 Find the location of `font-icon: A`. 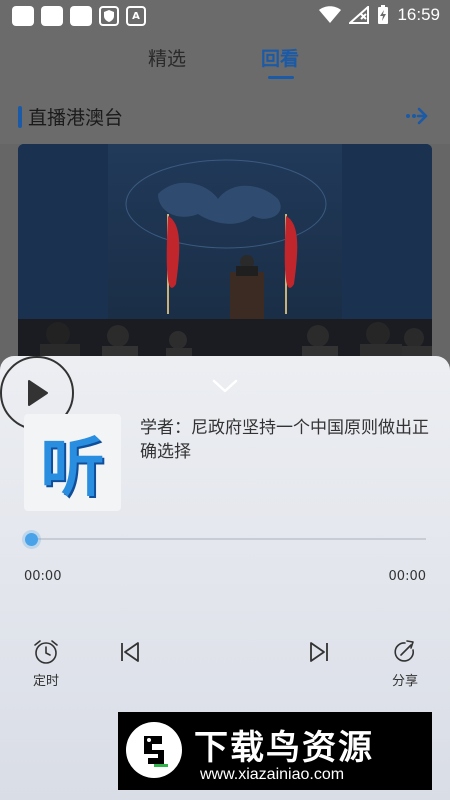

font-icon: A is located at coordinates (136, 16).